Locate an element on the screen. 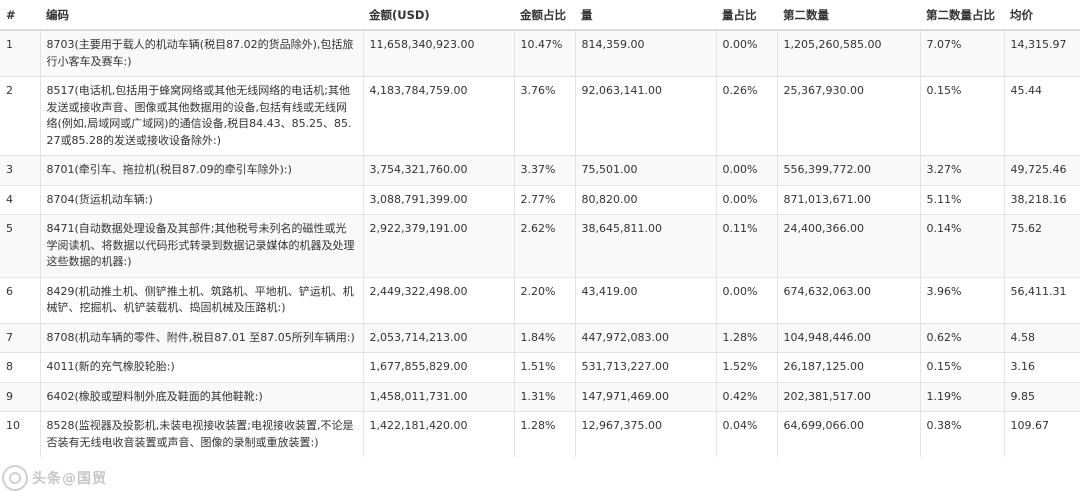  cell-qty2: 24,400,366.00 is located at coordinates (848, 245).